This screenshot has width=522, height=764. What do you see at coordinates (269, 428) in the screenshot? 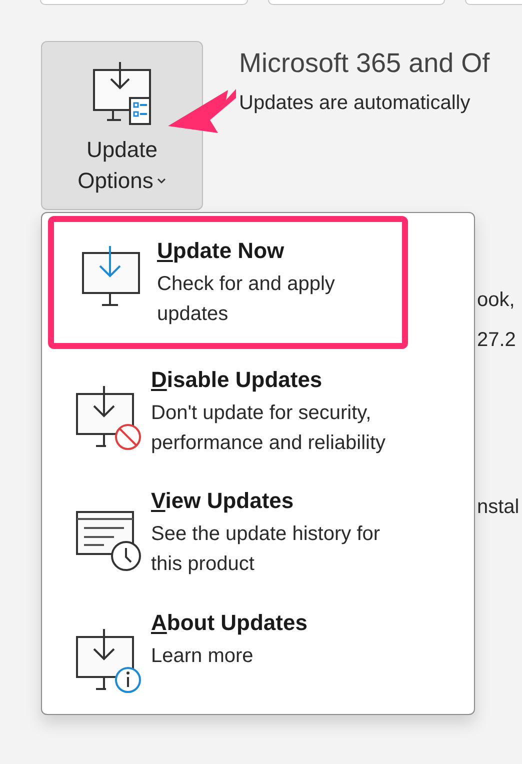
I see `menu-item-description: Don't update for security, performance and reliability` at bounding box center [269, 428].